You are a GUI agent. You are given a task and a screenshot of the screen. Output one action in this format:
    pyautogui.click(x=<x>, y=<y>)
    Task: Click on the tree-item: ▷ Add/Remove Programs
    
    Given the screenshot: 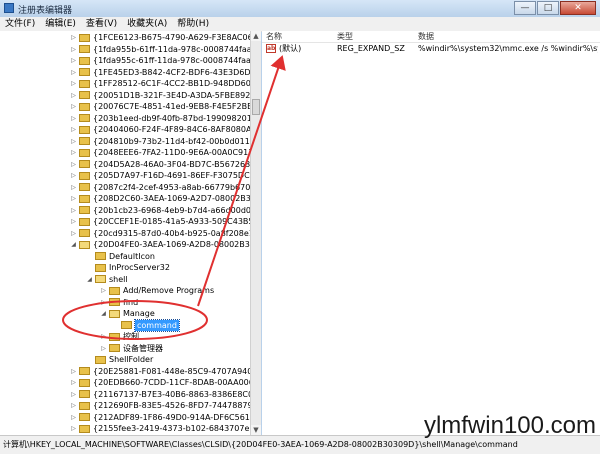 What is the action you would take?
    pyautogui.click(x=157, y=290)
    